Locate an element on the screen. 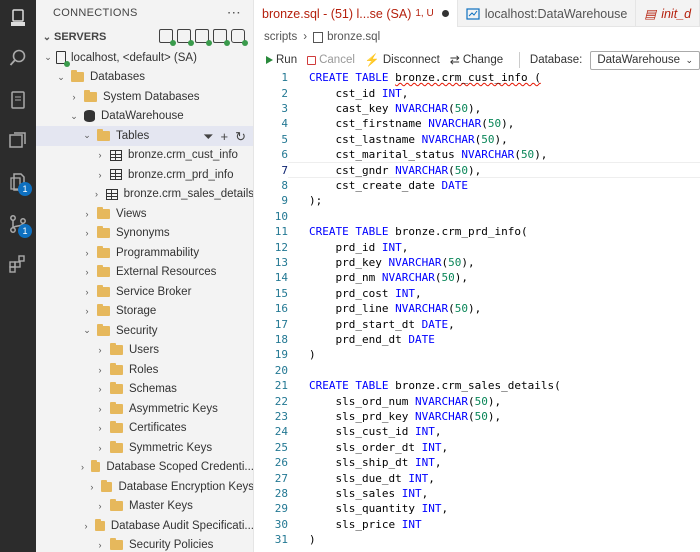 Image resolution: width=700 pixels, height=552 pixels. code-line: 1 CREATE TABLE bronze.crm_cust_info ( is located at coordinates (397, 77).